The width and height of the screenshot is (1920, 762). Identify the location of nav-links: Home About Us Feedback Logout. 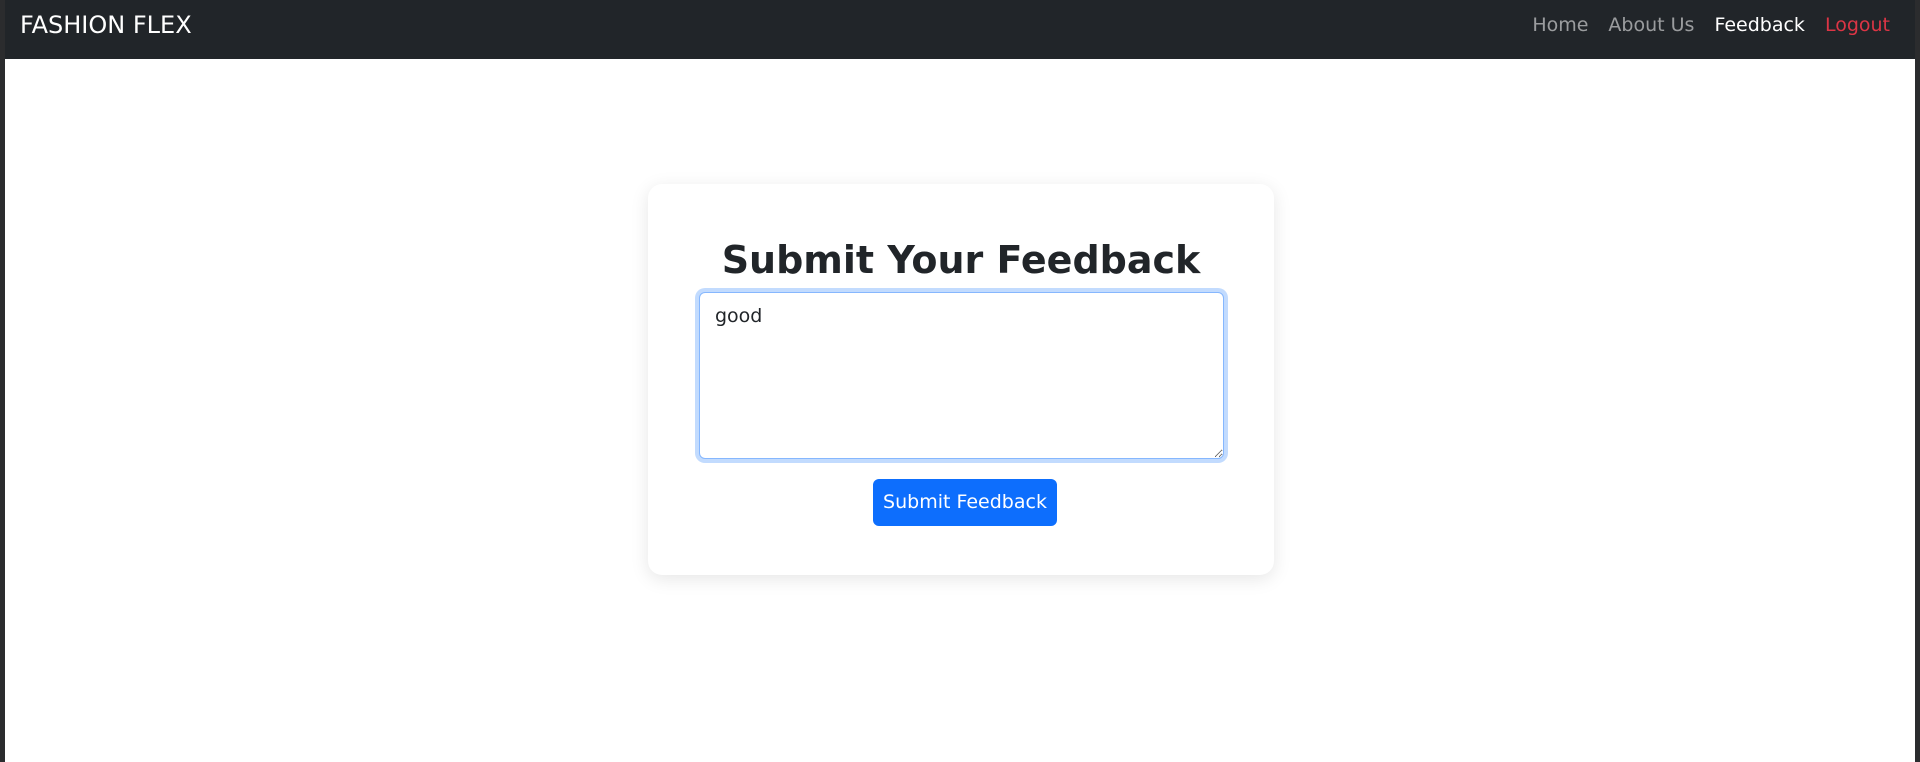
(1711, 25).